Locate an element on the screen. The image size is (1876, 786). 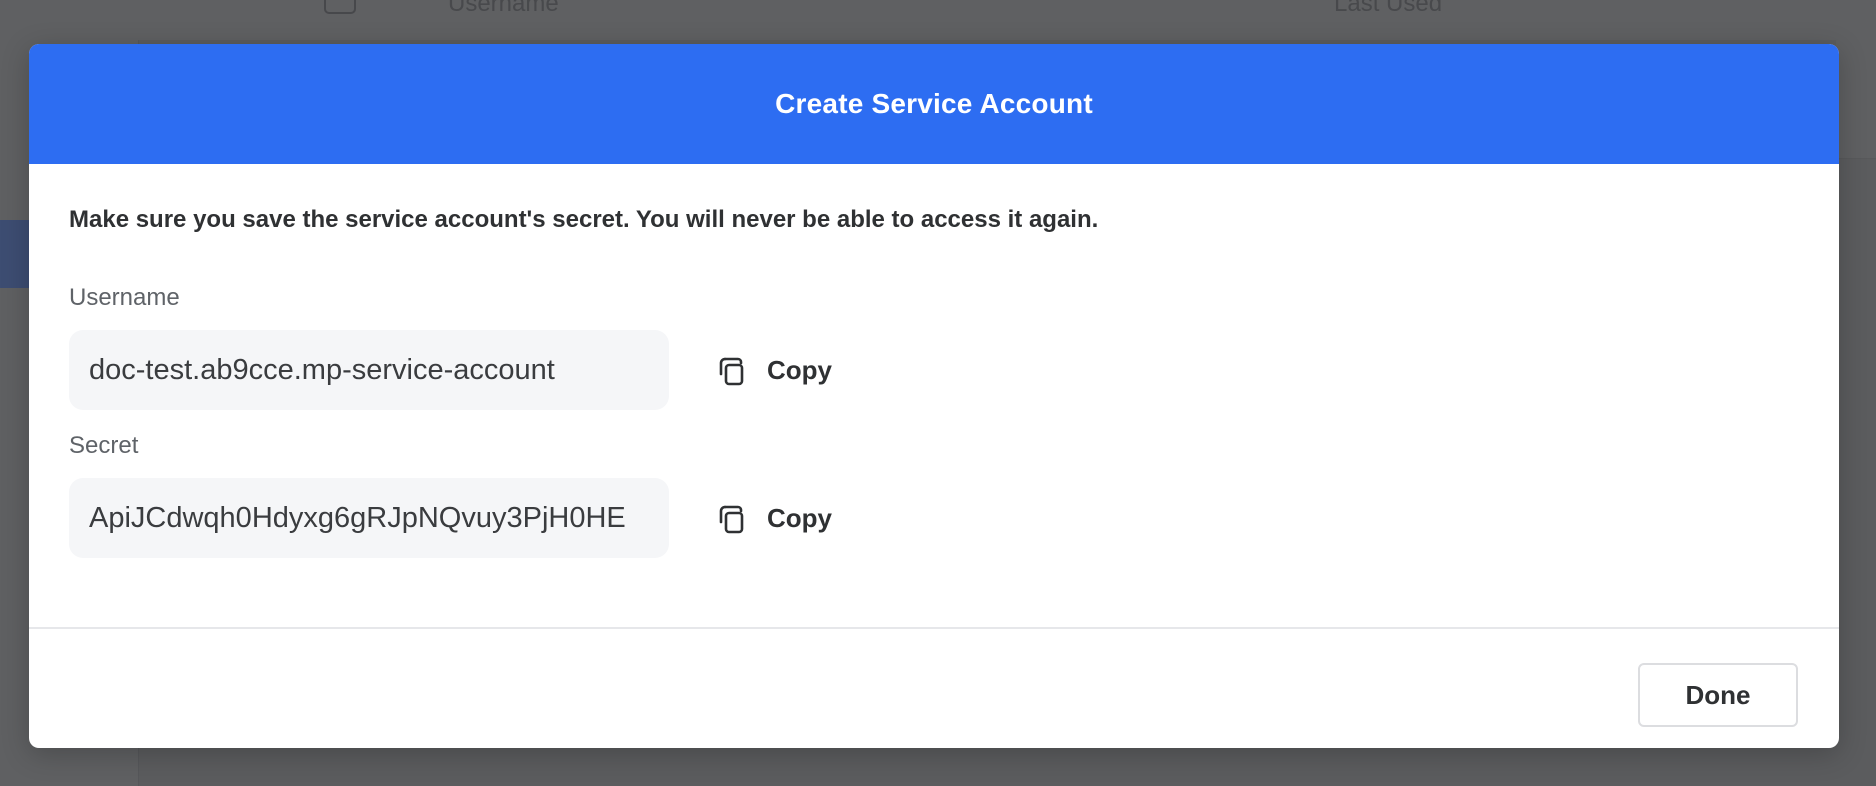
done-button: Done is located at coordinates (1718, 695).